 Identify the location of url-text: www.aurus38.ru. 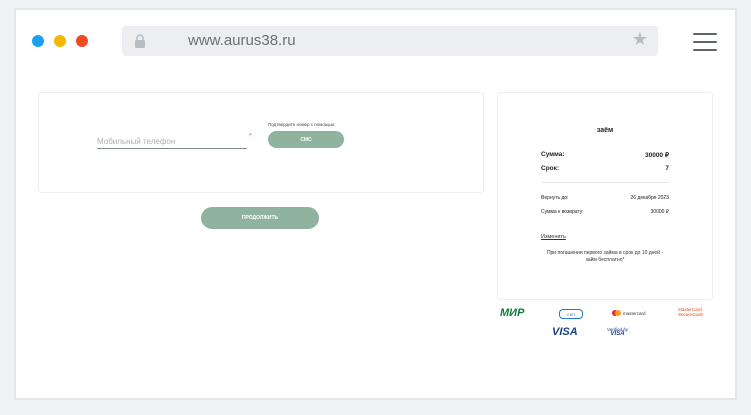
(242, 40).